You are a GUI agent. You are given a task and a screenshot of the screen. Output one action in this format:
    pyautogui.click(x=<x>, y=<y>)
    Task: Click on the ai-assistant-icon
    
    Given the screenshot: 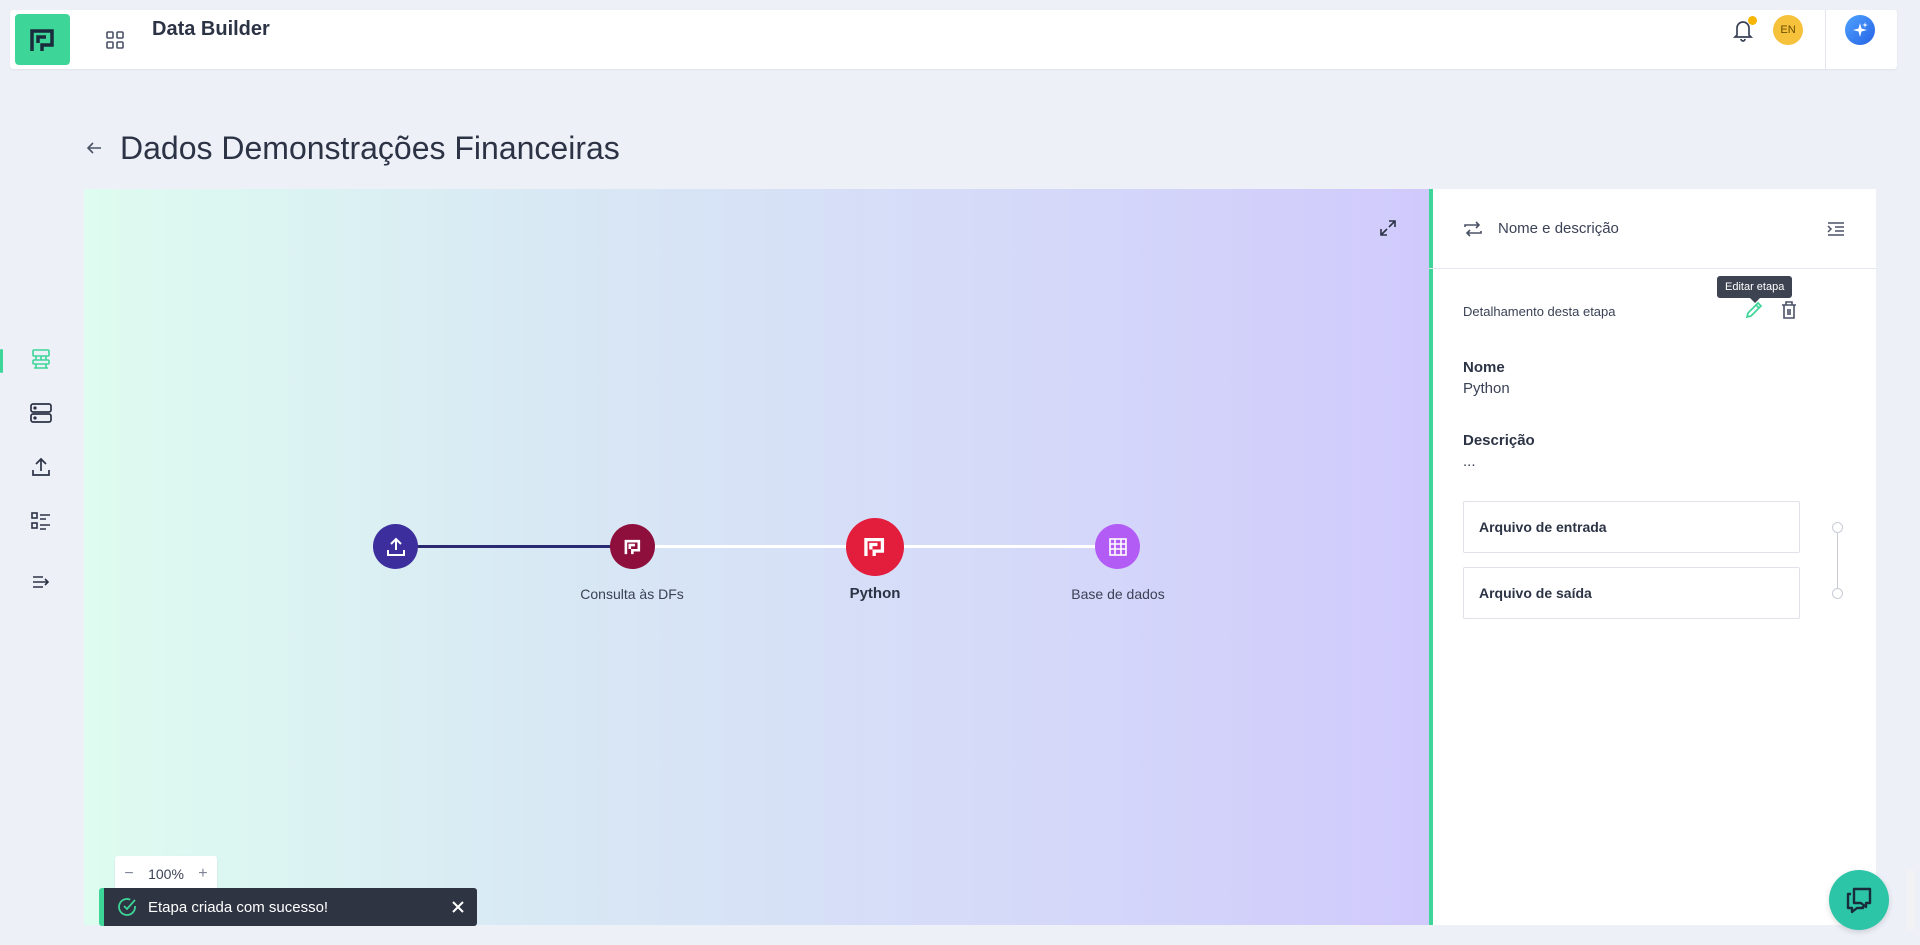 What is the action you would take?
    pyautogui.click(x=1860, y=30)
    